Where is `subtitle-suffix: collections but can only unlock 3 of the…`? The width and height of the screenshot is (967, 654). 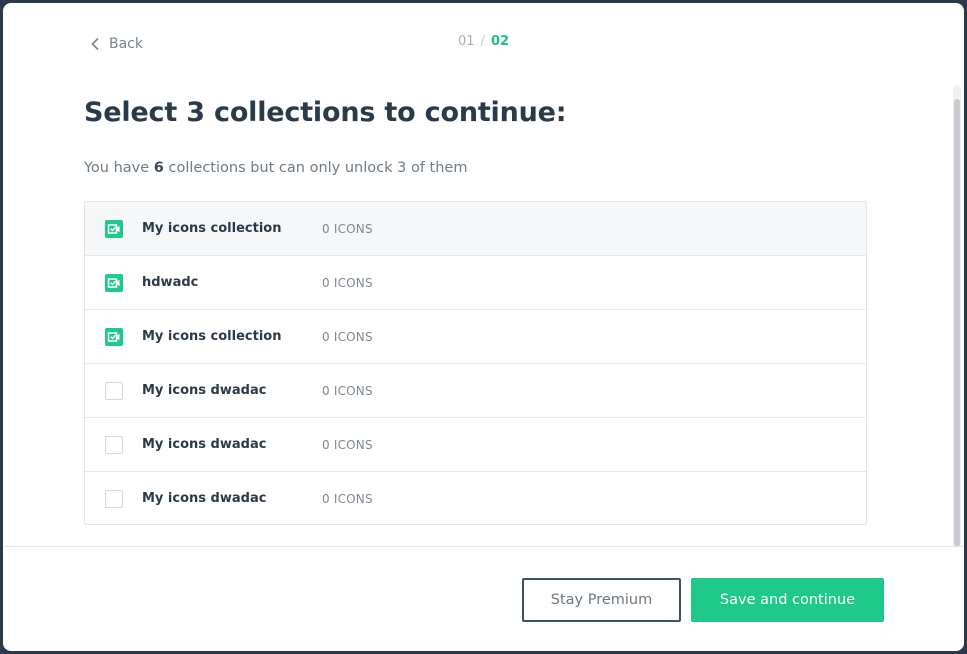 subtitle-suffix: collections but can only unlock 3 of the… is located at coordinates (315, 168).